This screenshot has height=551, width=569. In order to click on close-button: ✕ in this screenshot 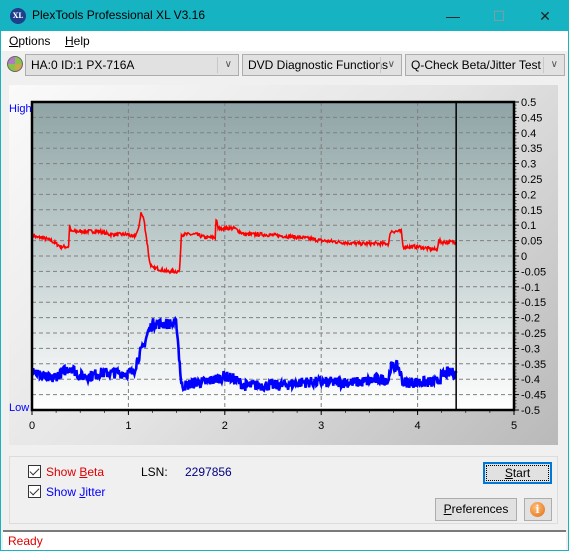, I will do `click(545, 16)`.